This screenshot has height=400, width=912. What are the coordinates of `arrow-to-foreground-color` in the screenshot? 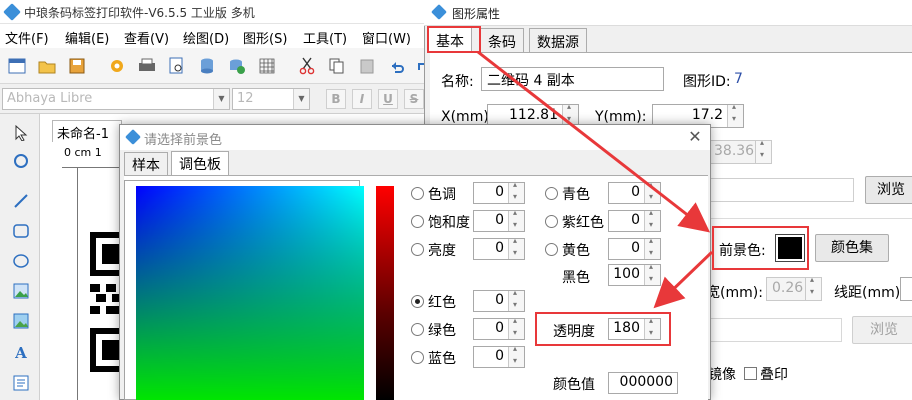 It's located at (594, 141).